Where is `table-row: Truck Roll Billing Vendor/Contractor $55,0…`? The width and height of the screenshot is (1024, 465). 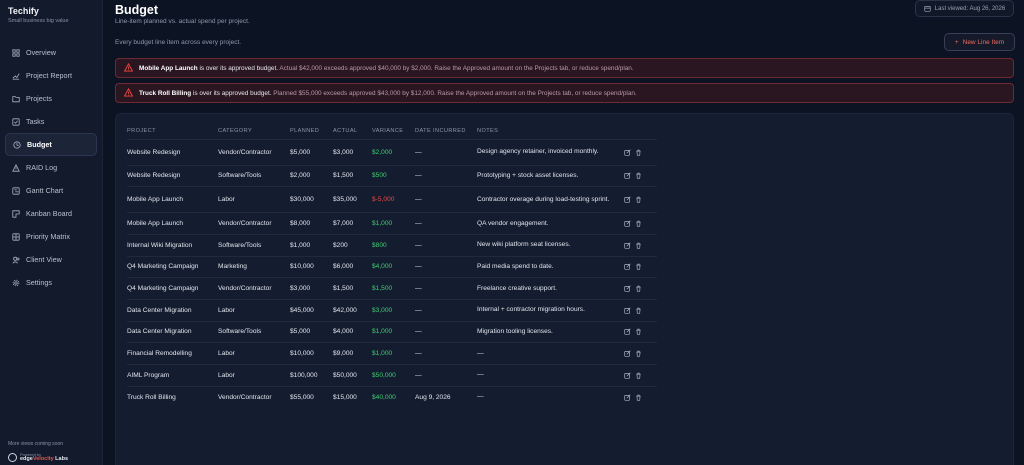 table-row: Truck Roll Billing Vendor/Contractor $55,0… is located at coordinates (392, 396).